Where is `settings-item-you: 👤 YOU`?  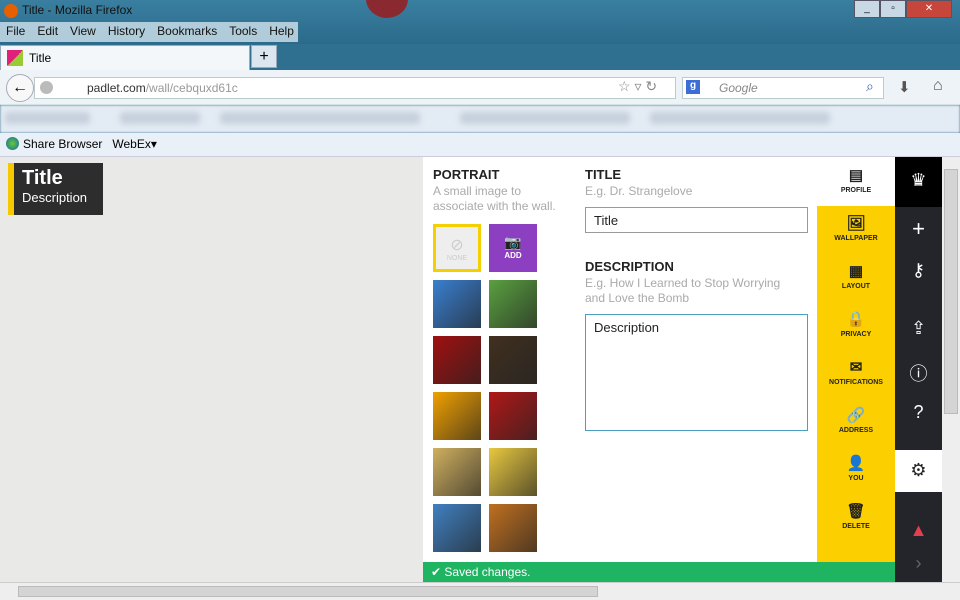
settings-item-you: 👤 YOU is located at coordinates (856, 468).